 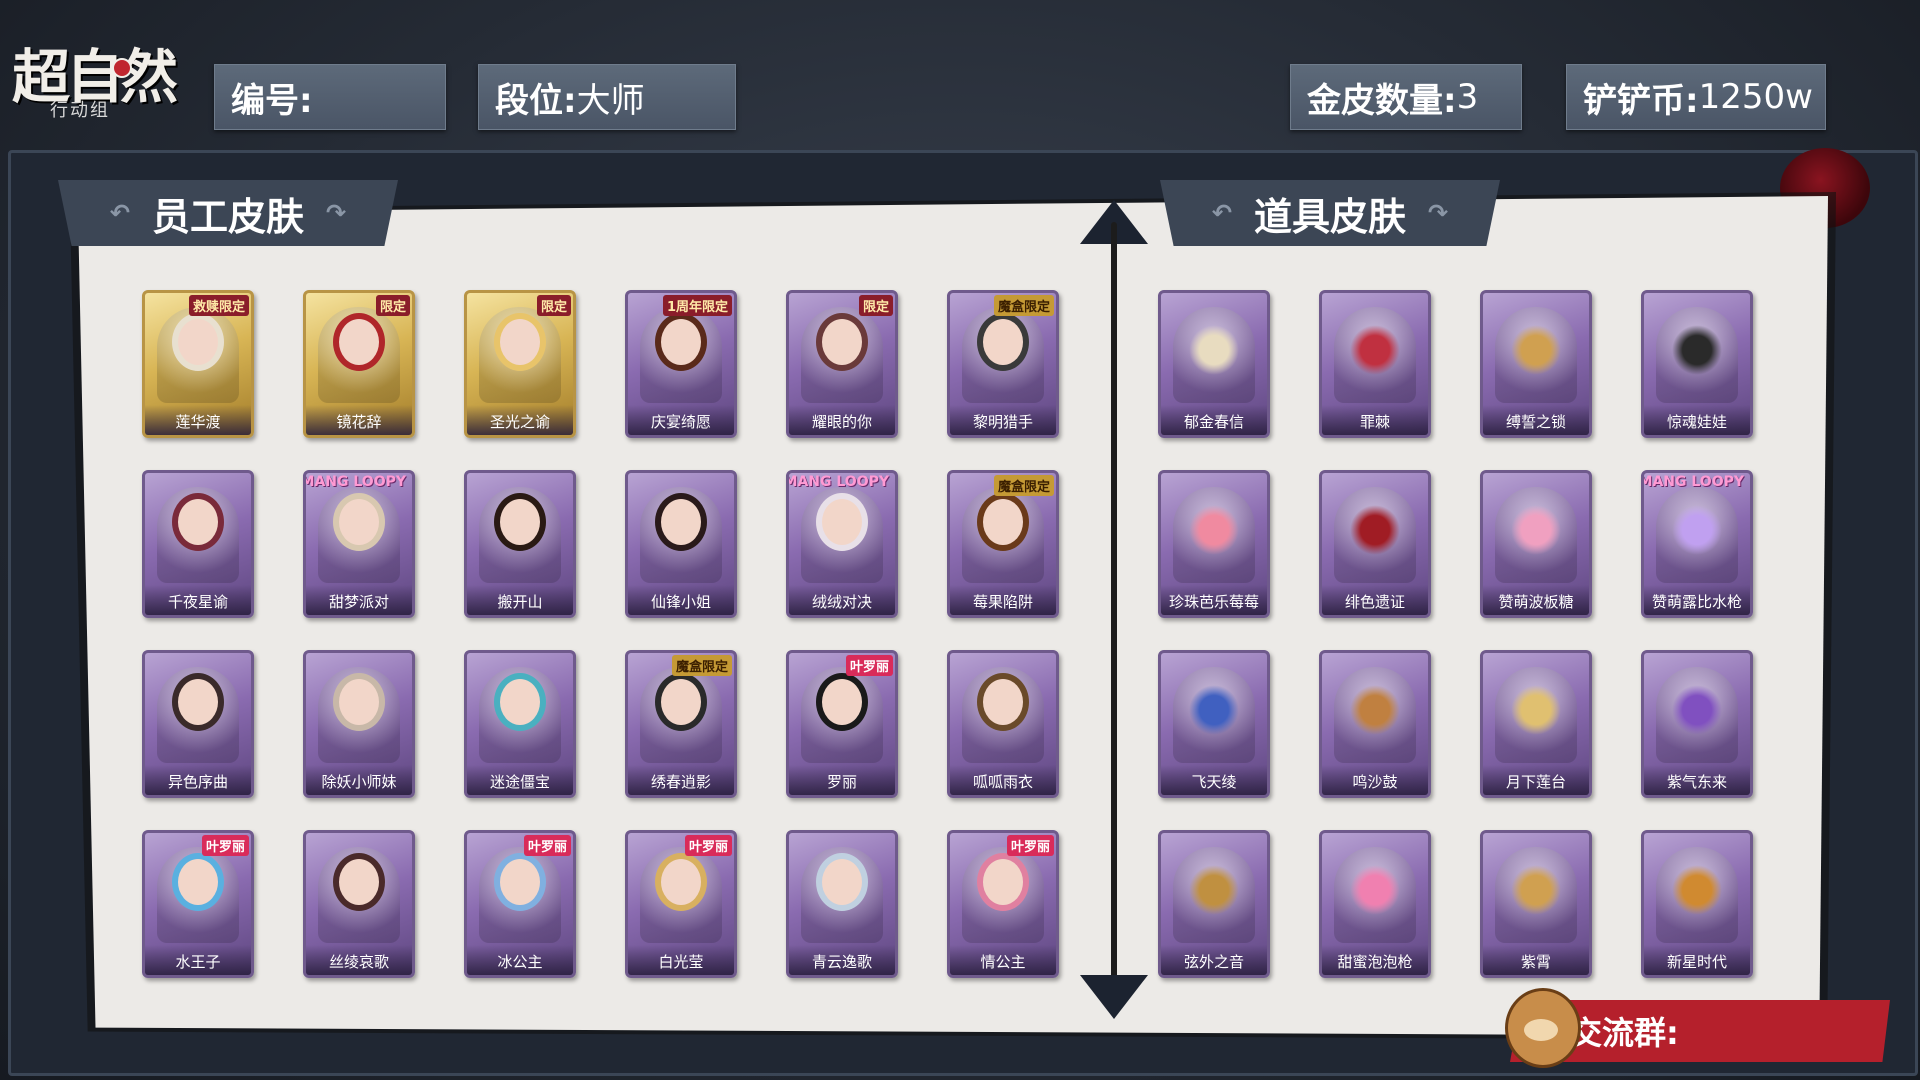 What do you see at coordinates (1697, 364) in the screenshot?
I see `item-skin-card: 惊魂娃娃` at bounding box center [1697, 364].